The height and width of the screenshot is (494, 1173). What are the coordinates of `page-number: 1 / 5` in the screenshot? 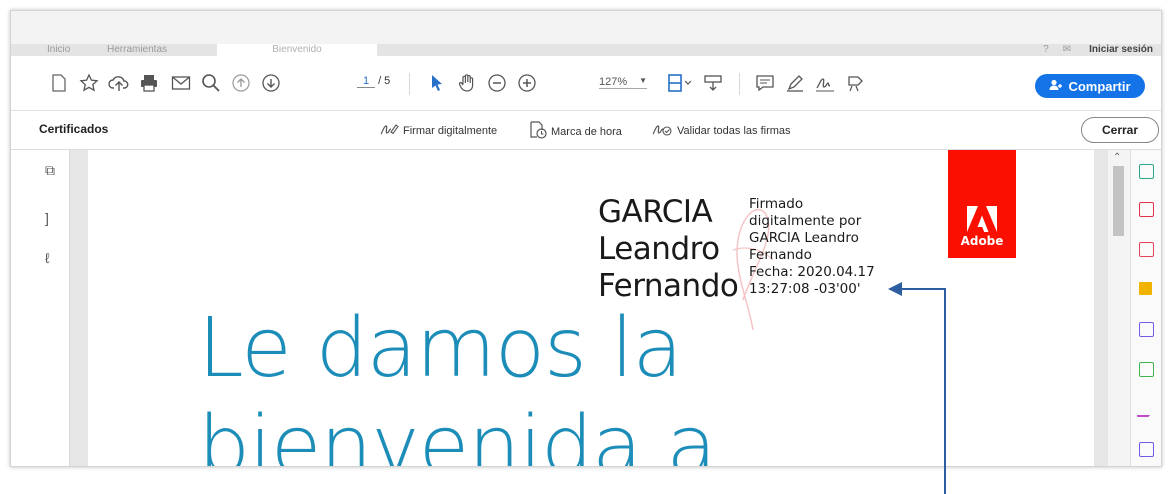 It's located at (373, 81).